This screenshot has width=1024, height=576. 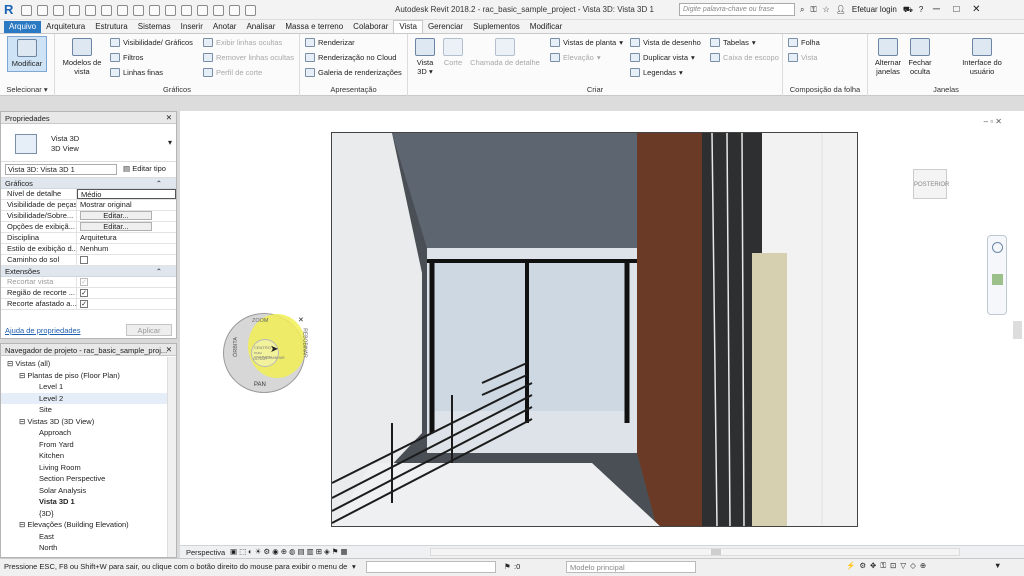 What do you see at coordinates (42, 330) in the screenshot?
I see `properties-help-link: Ajuda de propriedades` at bounding box center [42, 330].